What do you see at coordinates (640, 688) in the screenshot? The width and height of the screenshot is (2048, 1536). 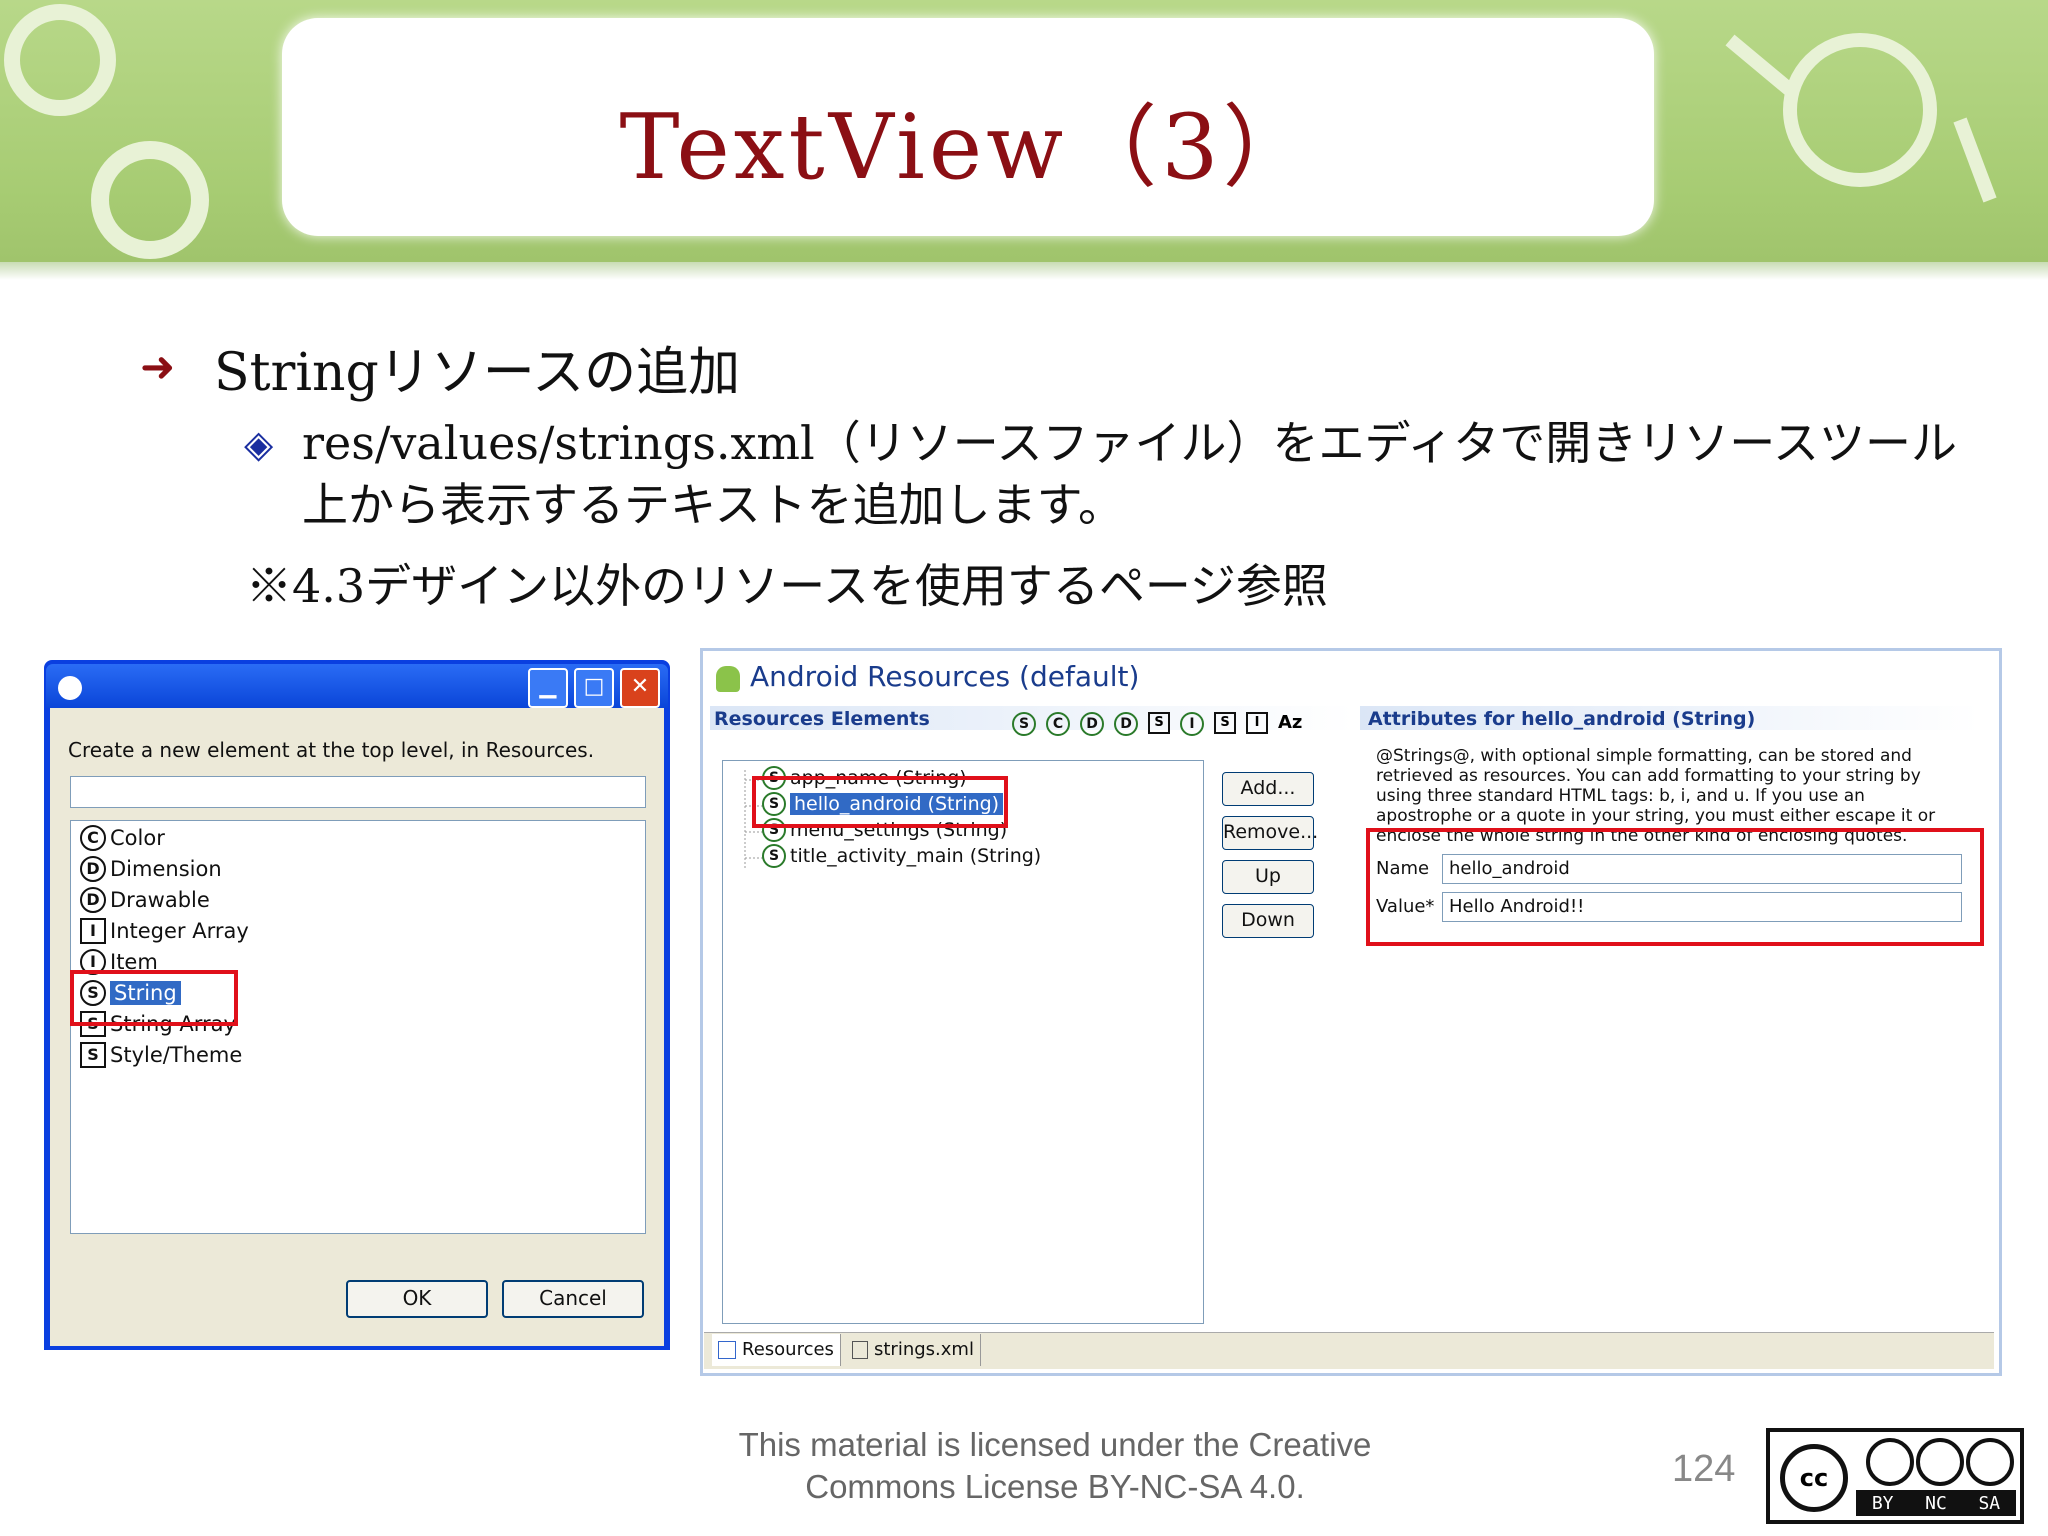 I see `close-icon: ✕` at bounding box center [640, 688].